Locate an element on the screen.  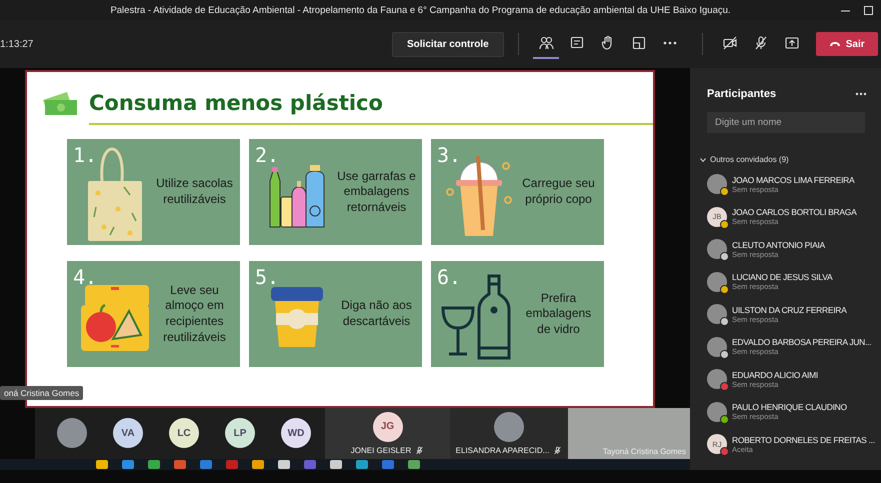
tip-number: 2. is located at coordinates (267, 155).